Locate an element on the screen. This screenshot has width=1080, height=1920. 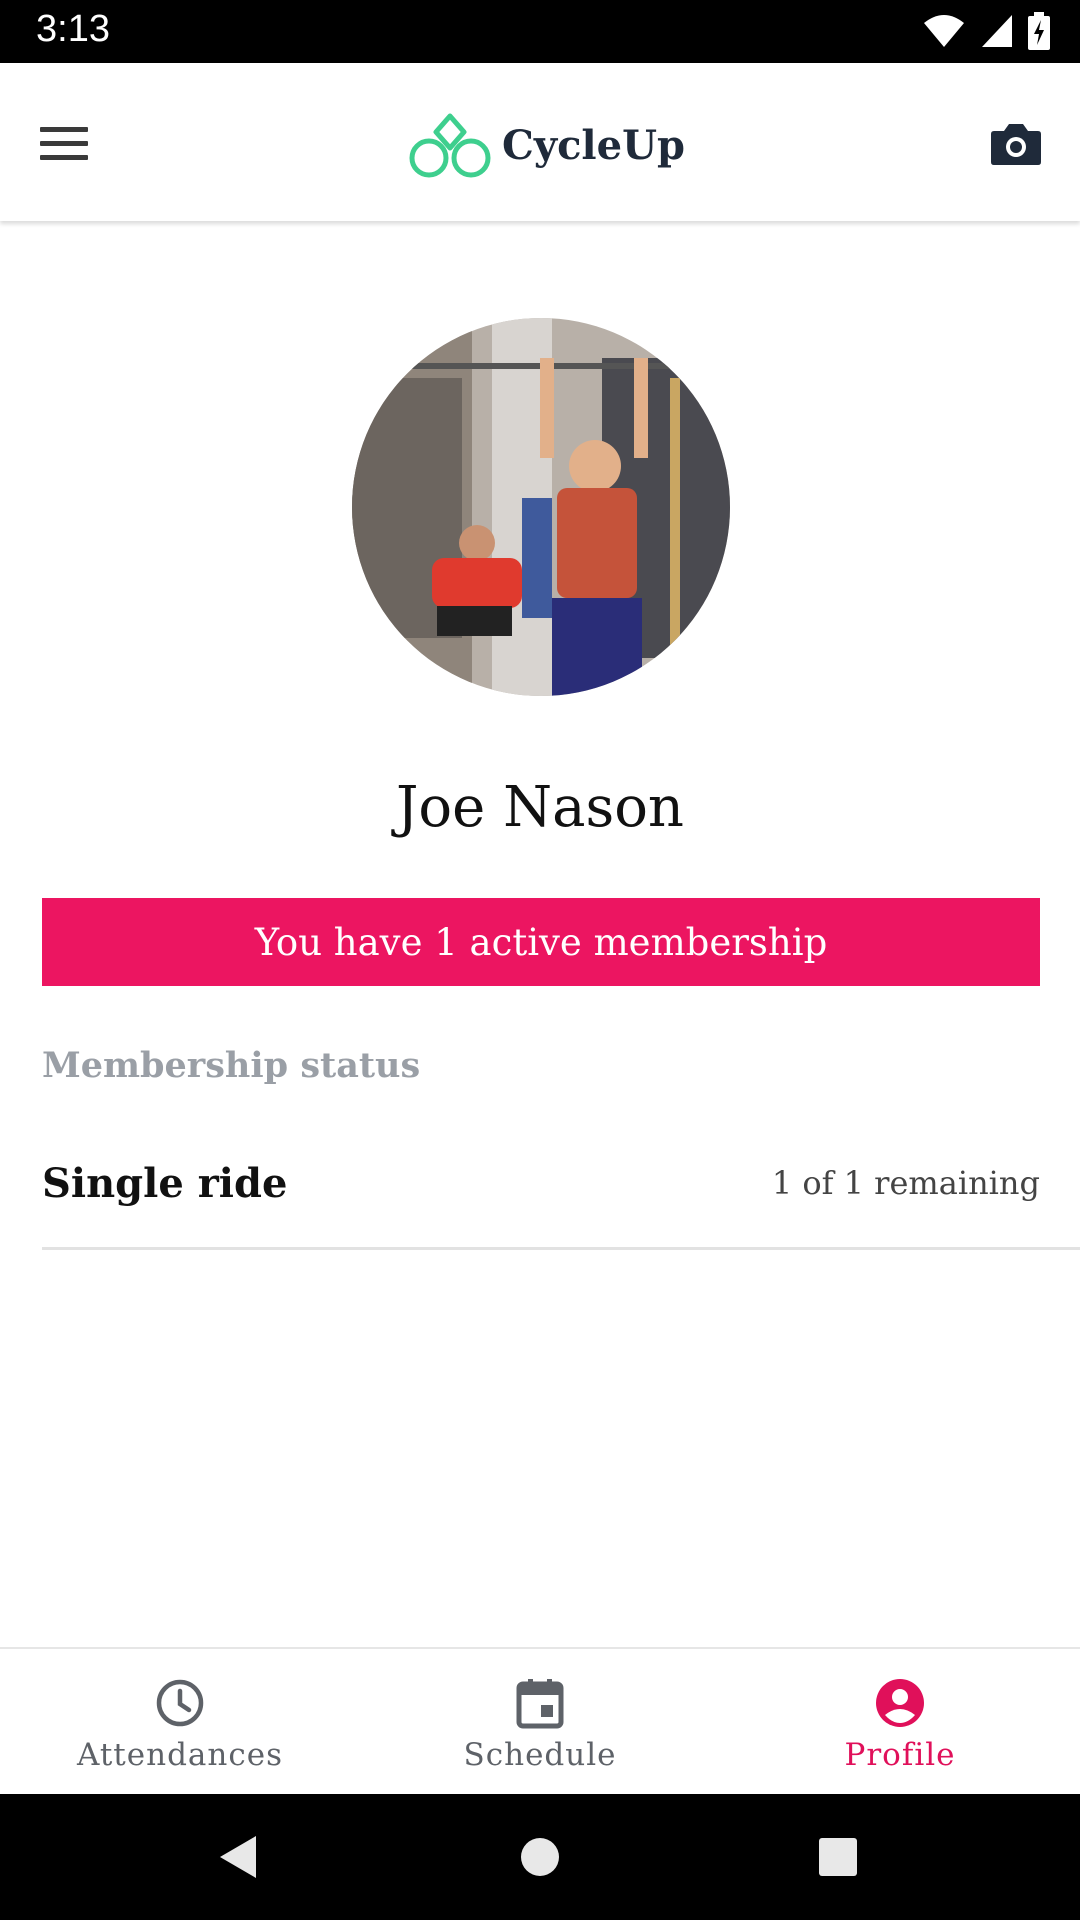
avatar-photo is located at coordinates (541, 507).